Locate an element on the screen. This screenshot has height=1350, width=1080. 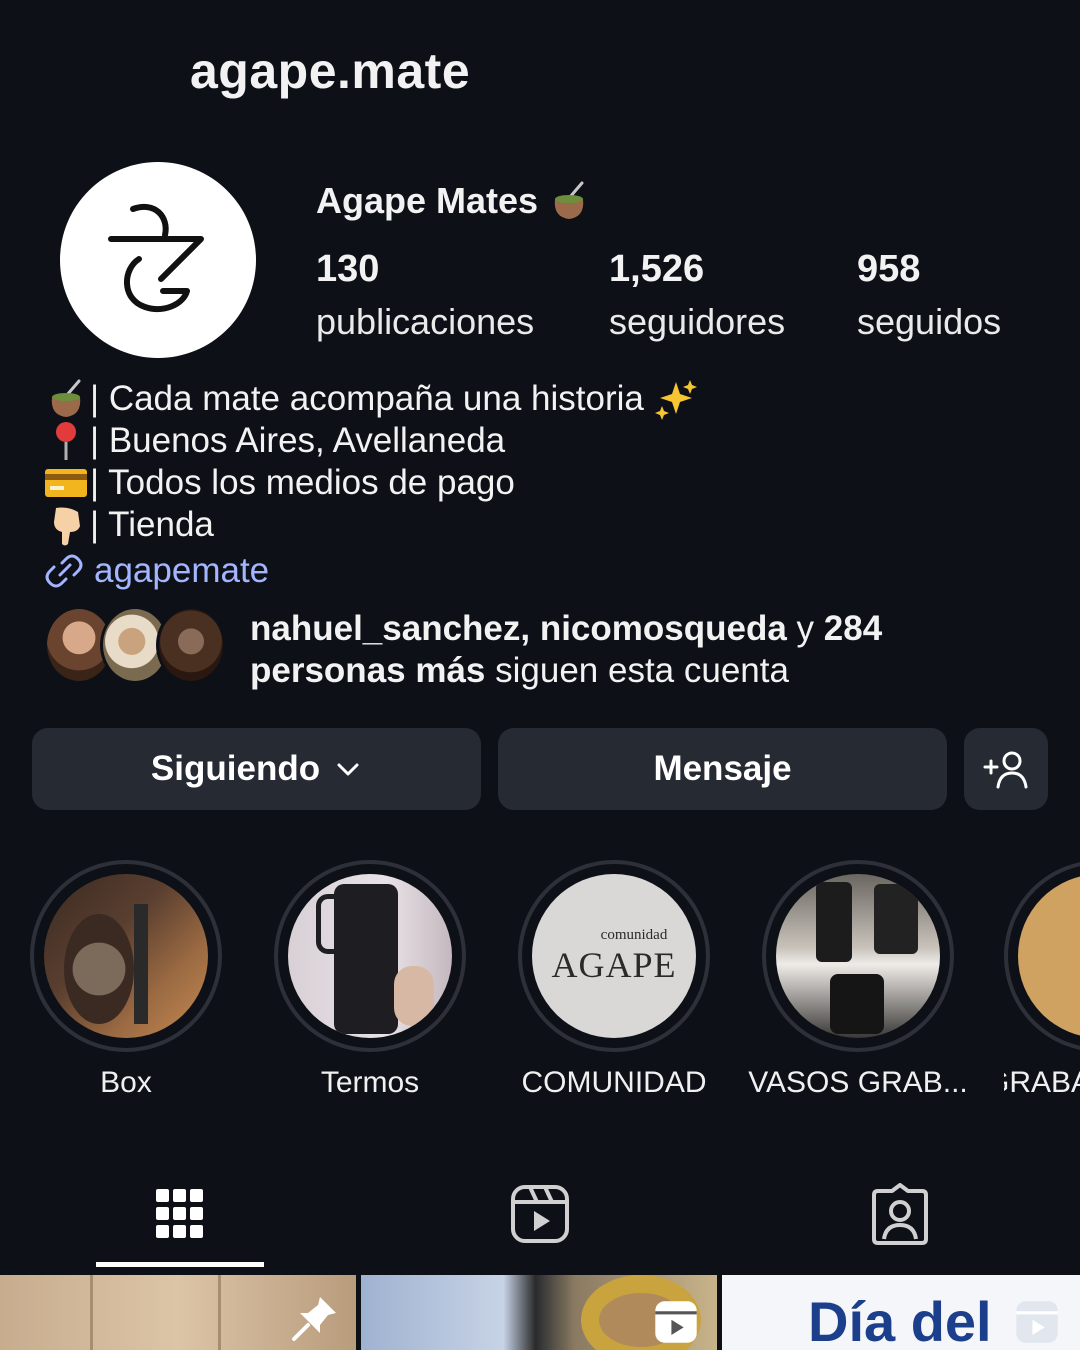
add-user-button is located at coordinates (1006, 769).